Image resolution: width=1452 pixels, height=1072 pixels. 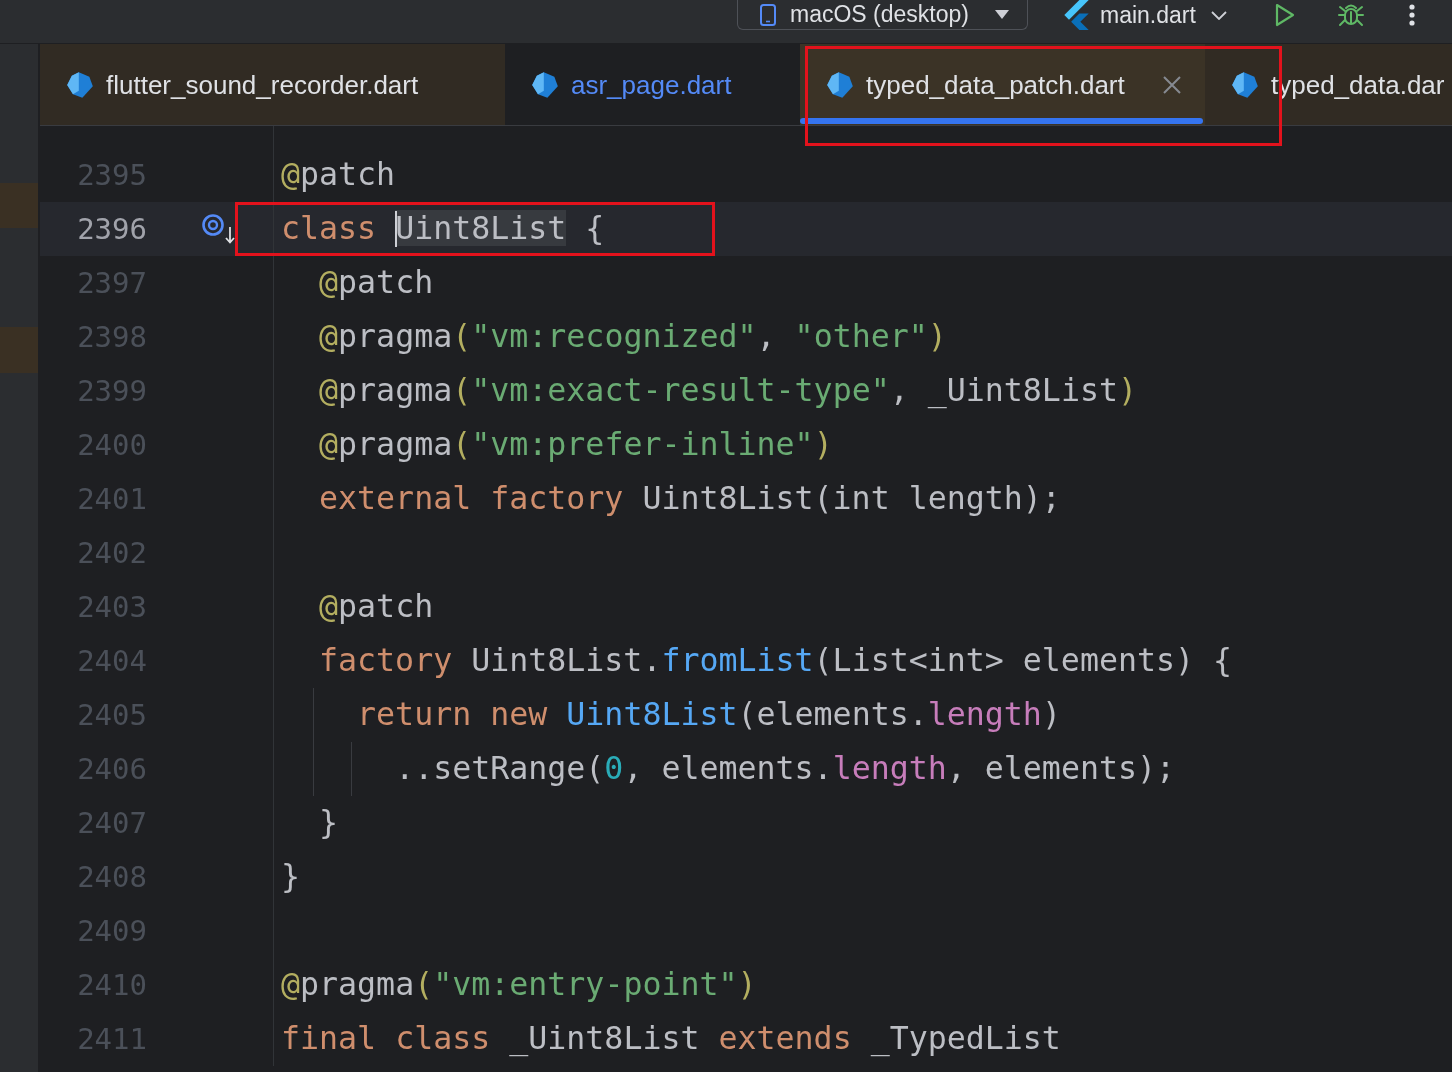 What do you see at coordinates (112, 229) in the screenshot?
I see `line-number: 2396` at bounding box center [112, 229].